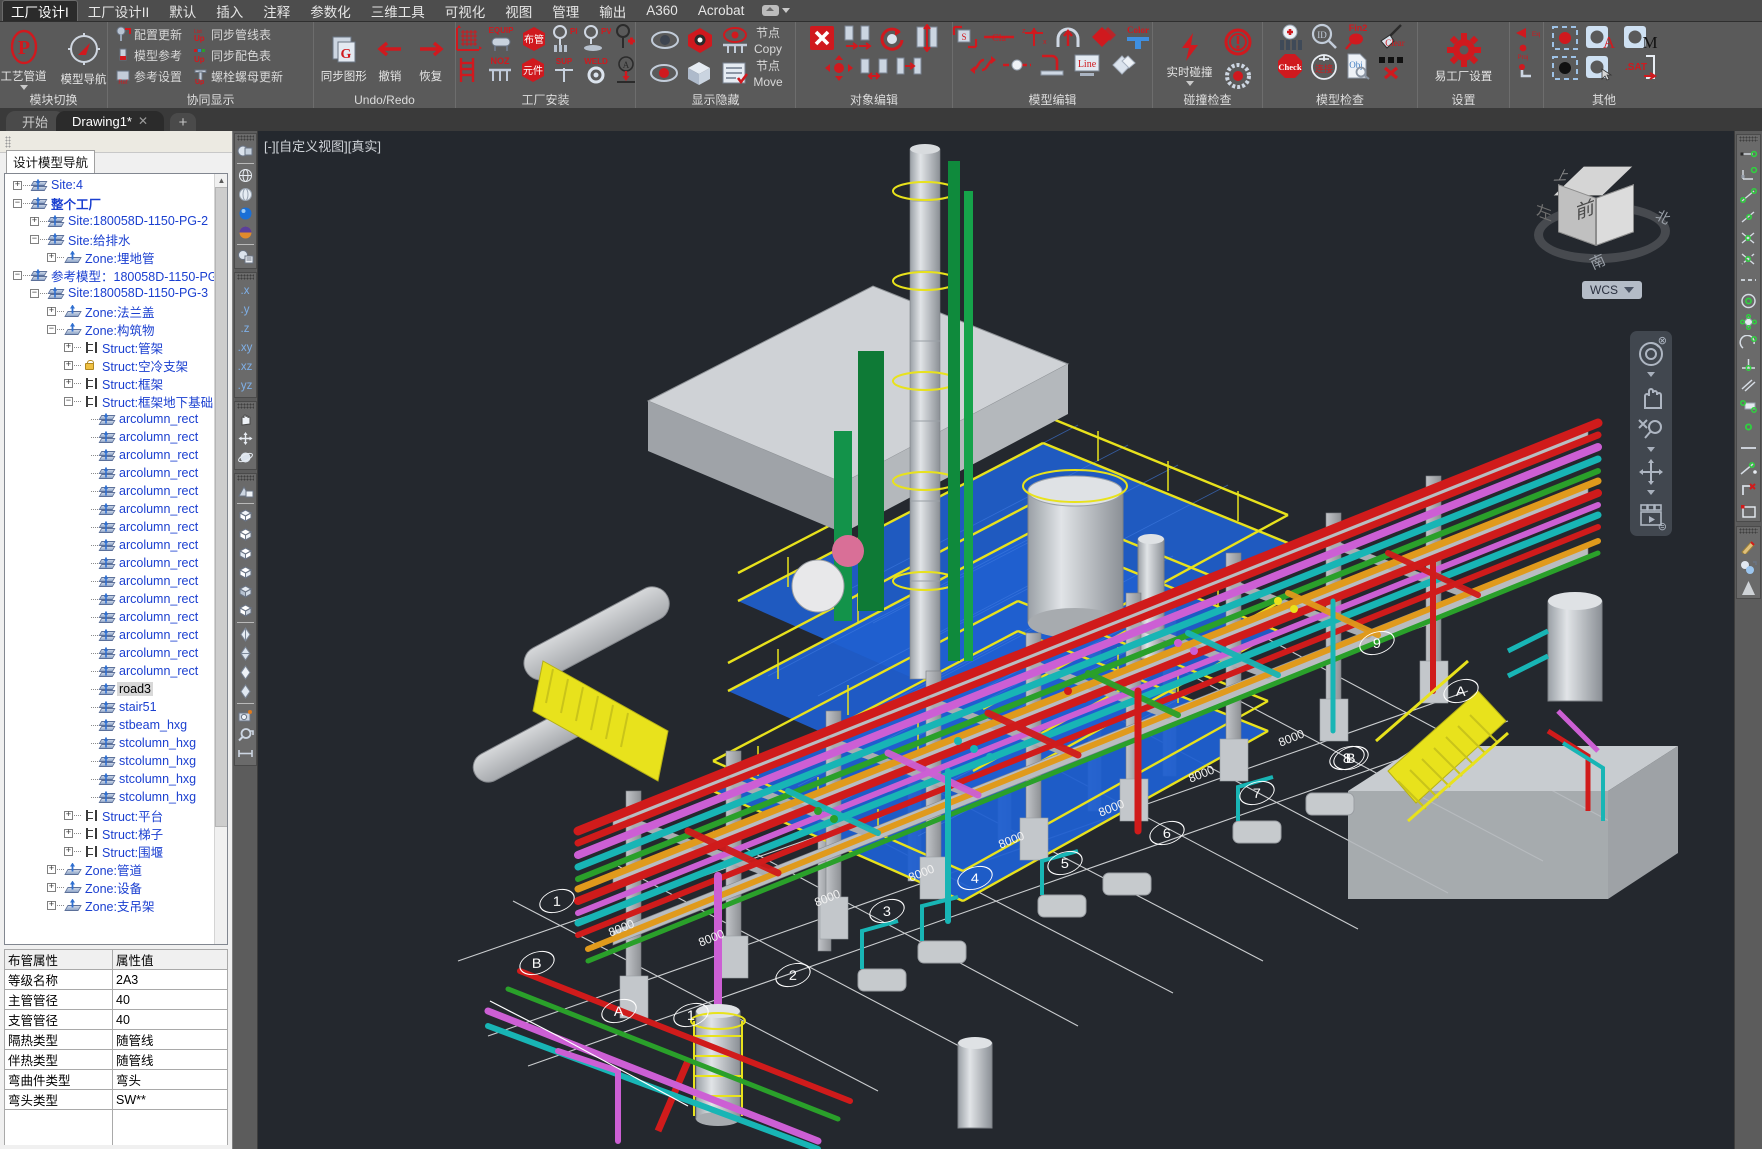  Describe the element at coordinates (220, 559) in the screenshot. I see `tree-scrollbar: ▲` at that location.